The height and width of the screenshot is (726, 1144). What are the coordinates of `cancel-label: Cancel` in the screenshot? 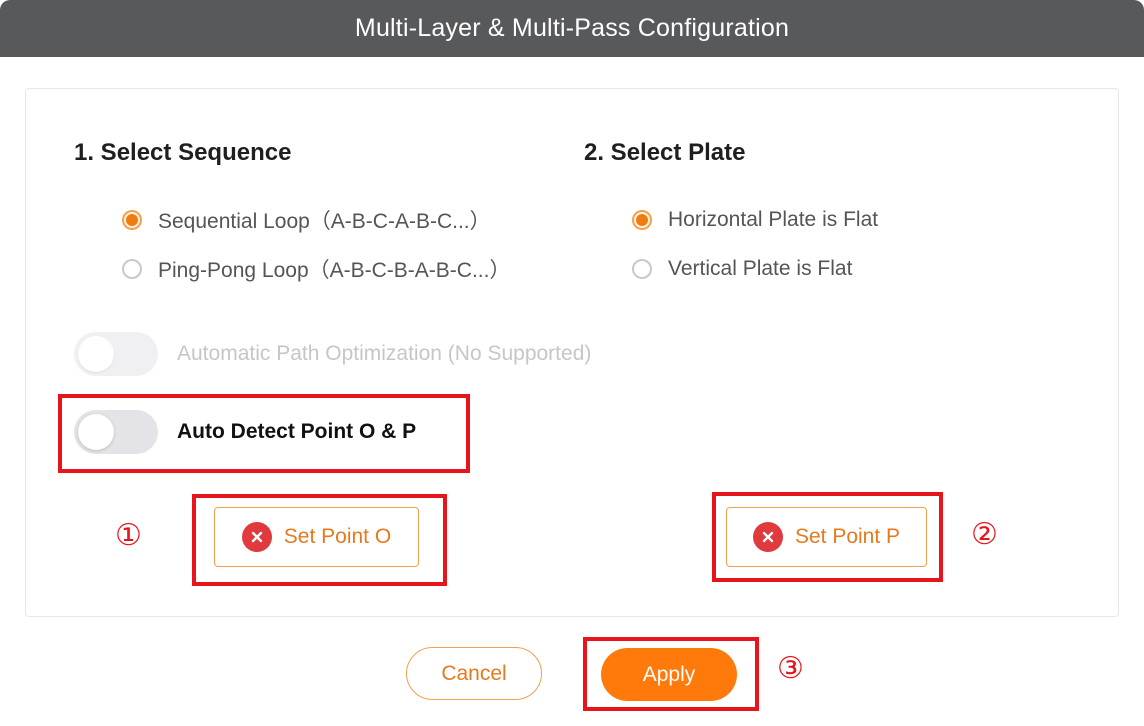 It's located at (474, 673).